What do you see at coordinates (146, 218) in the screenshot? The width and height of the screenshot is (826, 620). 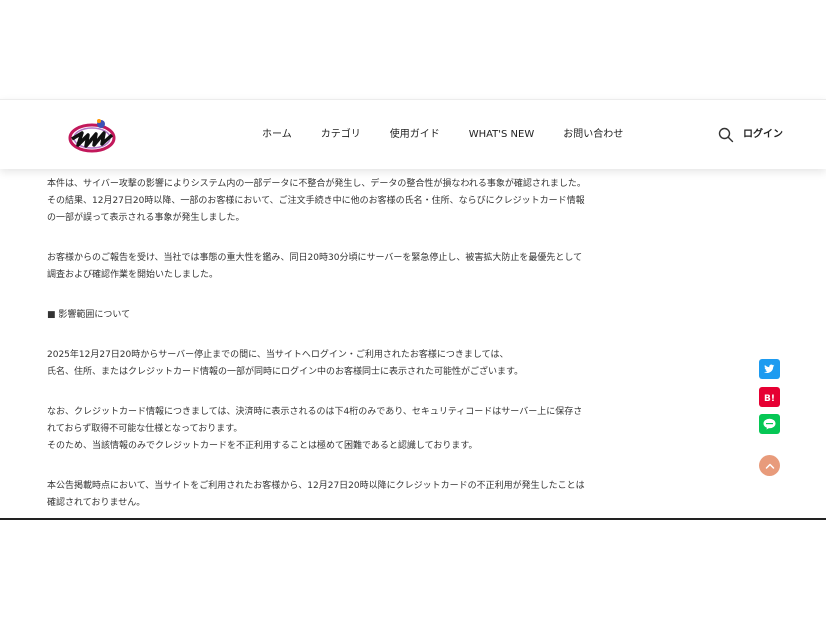 I see `text-line: の一部が誤って表示される事象が発生しました。` at bounding box center [146, 218].